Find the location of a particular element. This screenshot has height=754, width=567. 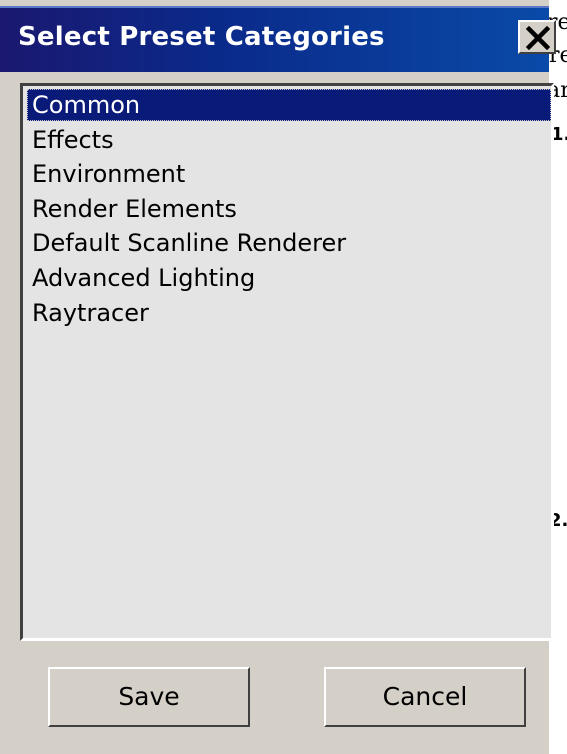

list-item: Raytracer is located at coordinates (289, 313).